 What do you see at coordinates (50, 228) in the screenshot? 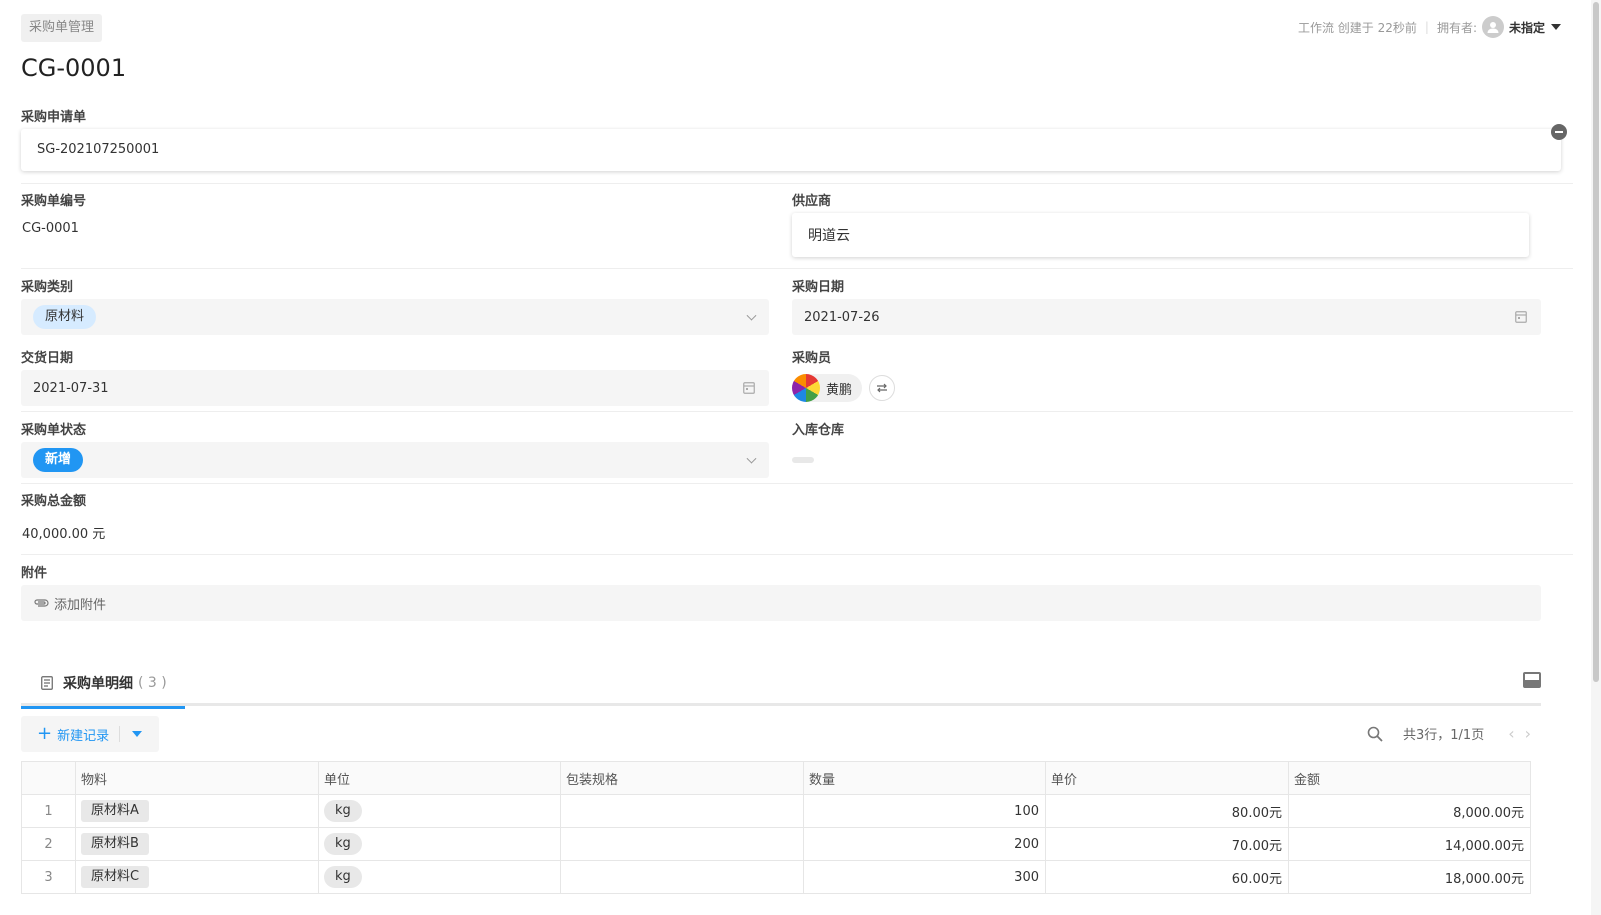
I see `order-no-value: CG-0001` at bounding box center [50, 228].